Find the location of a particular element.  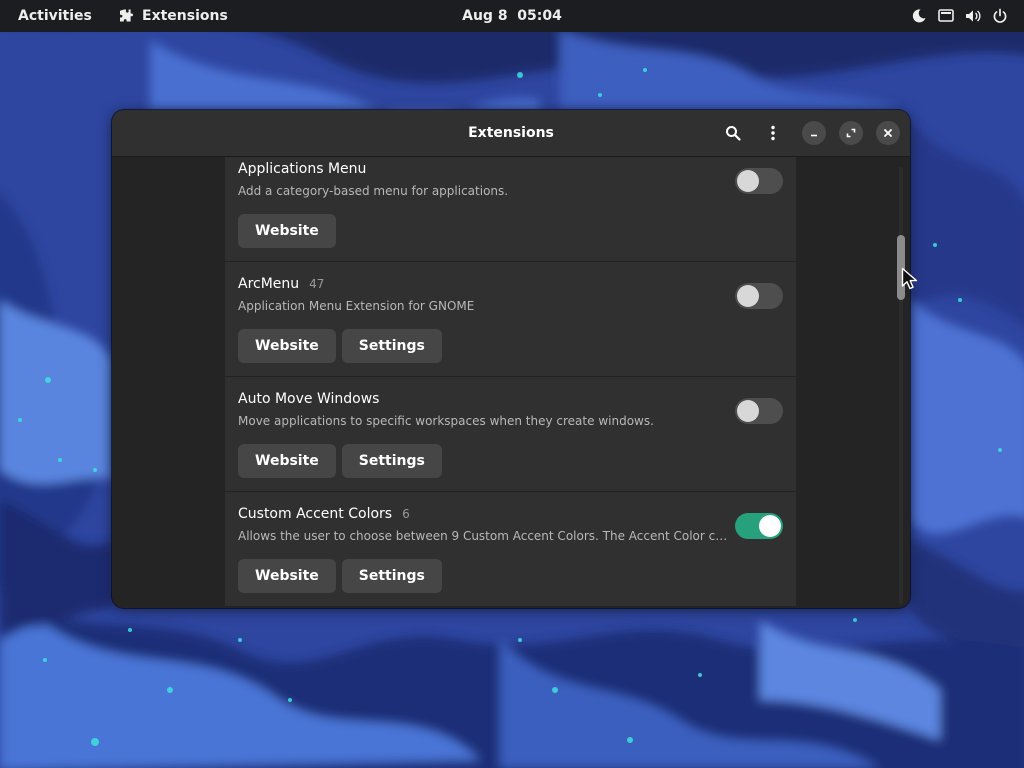

volume-icon is located at coordinates (973, 16).